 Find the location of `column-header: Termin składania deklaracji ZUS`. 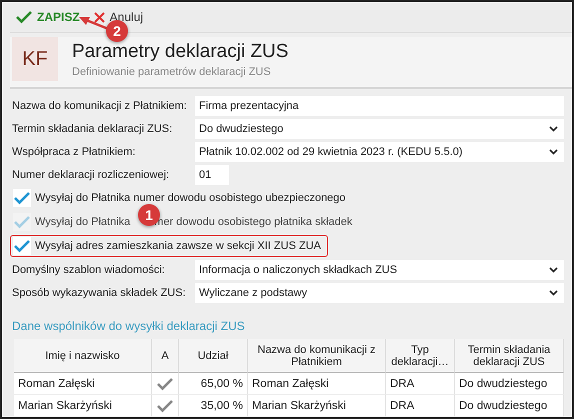

column-header: Termin składania deklaracji ZUS is located at coordinates (509, 356).